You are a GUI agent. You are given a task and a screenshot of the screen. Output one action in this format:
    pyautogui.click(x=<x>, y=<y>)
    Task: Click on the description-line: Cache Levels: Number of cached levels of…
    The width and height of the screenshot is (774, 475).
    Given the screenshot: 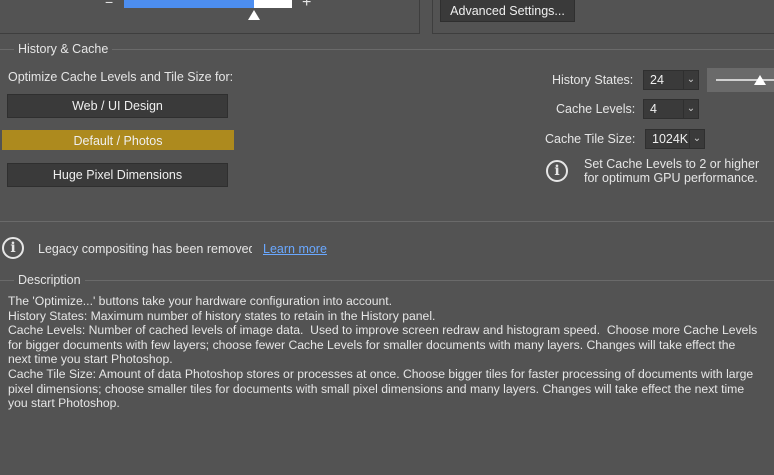 What is the action you would take?
    pyautogui.click(x=383, y=330)
    